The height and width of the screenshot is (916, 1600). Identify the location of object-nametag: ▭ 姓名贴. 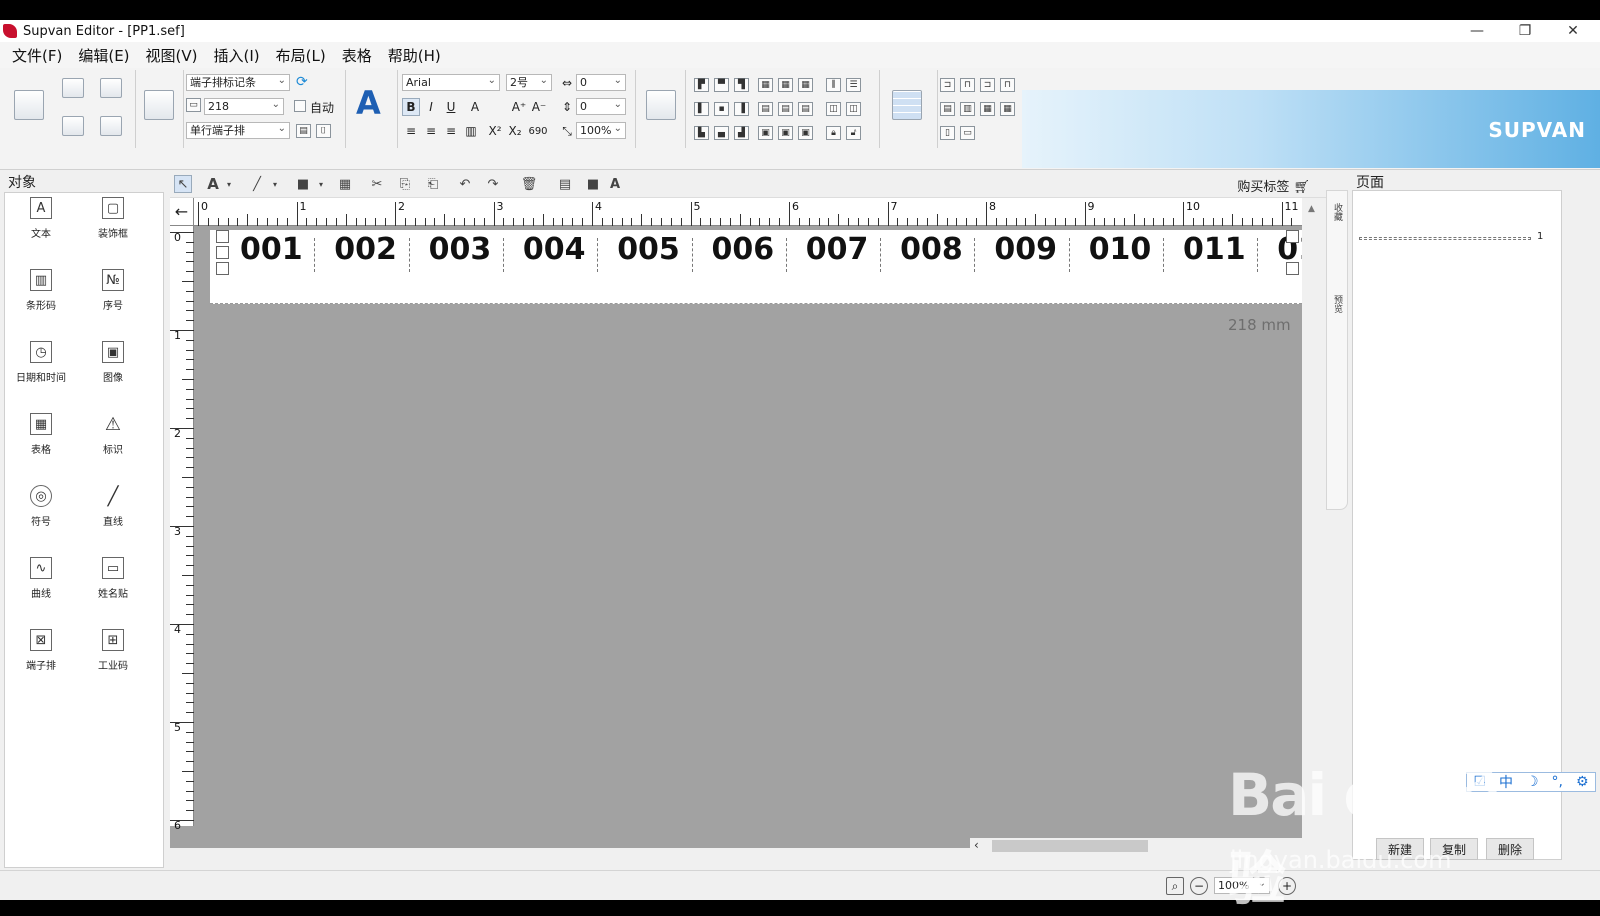
(113, 582).